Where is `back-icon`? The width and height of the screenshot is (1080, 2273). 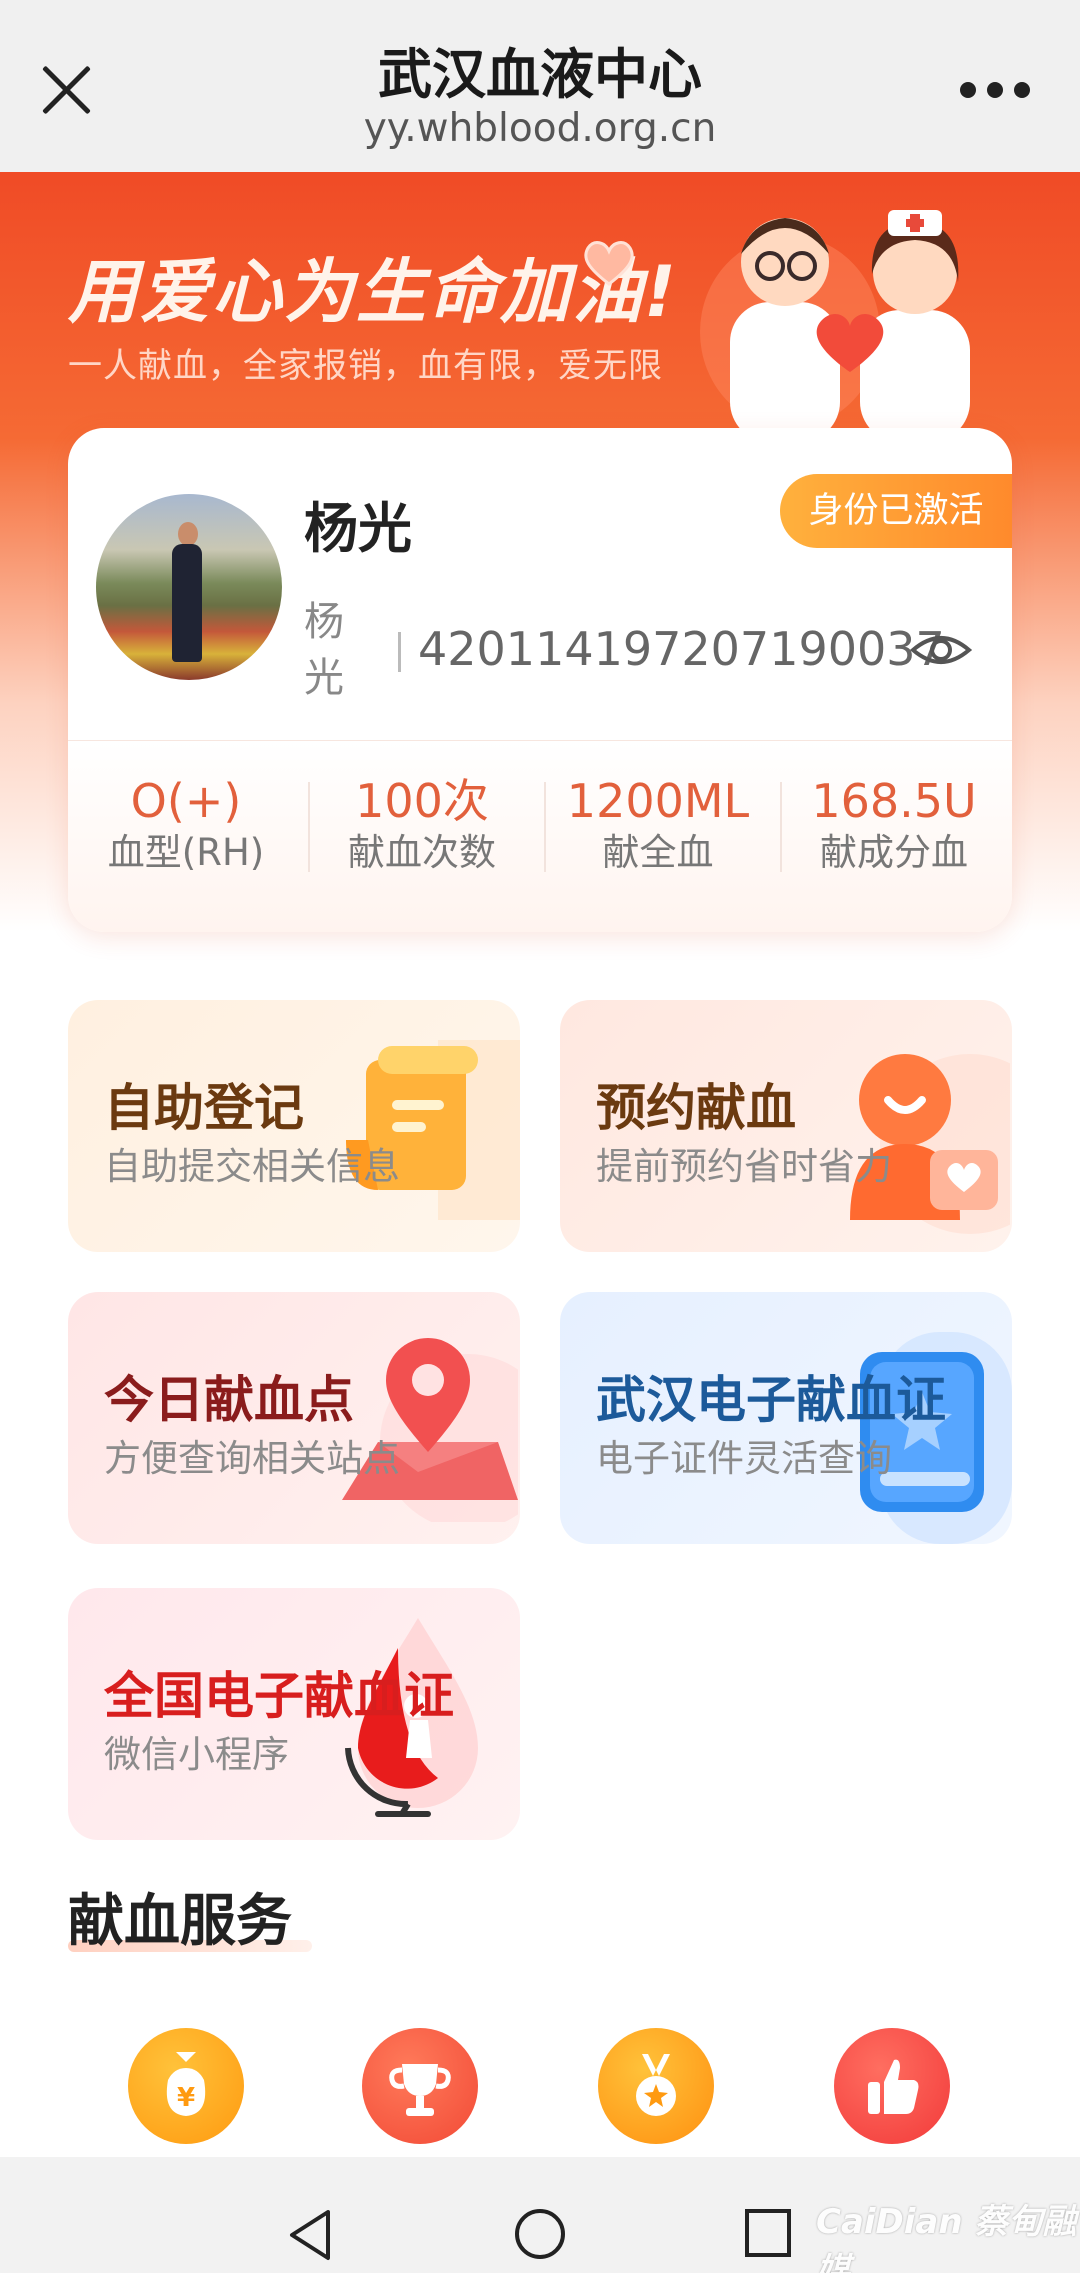 back-icon is located at coordinates (310, 2235).